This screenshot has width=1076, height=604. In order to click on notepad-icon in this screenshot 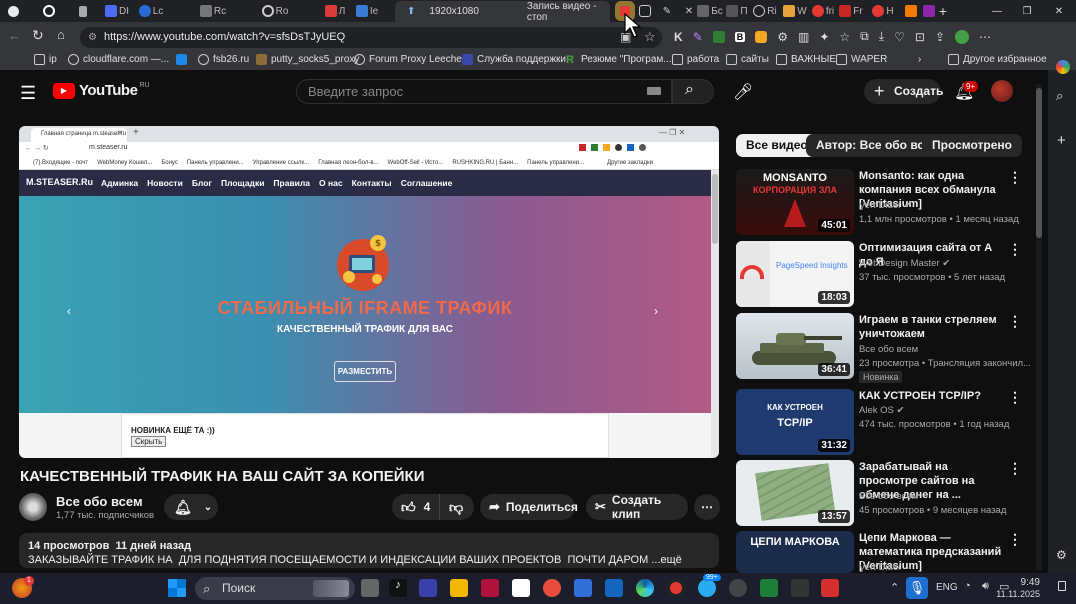, I will do `click(521, 588)`.